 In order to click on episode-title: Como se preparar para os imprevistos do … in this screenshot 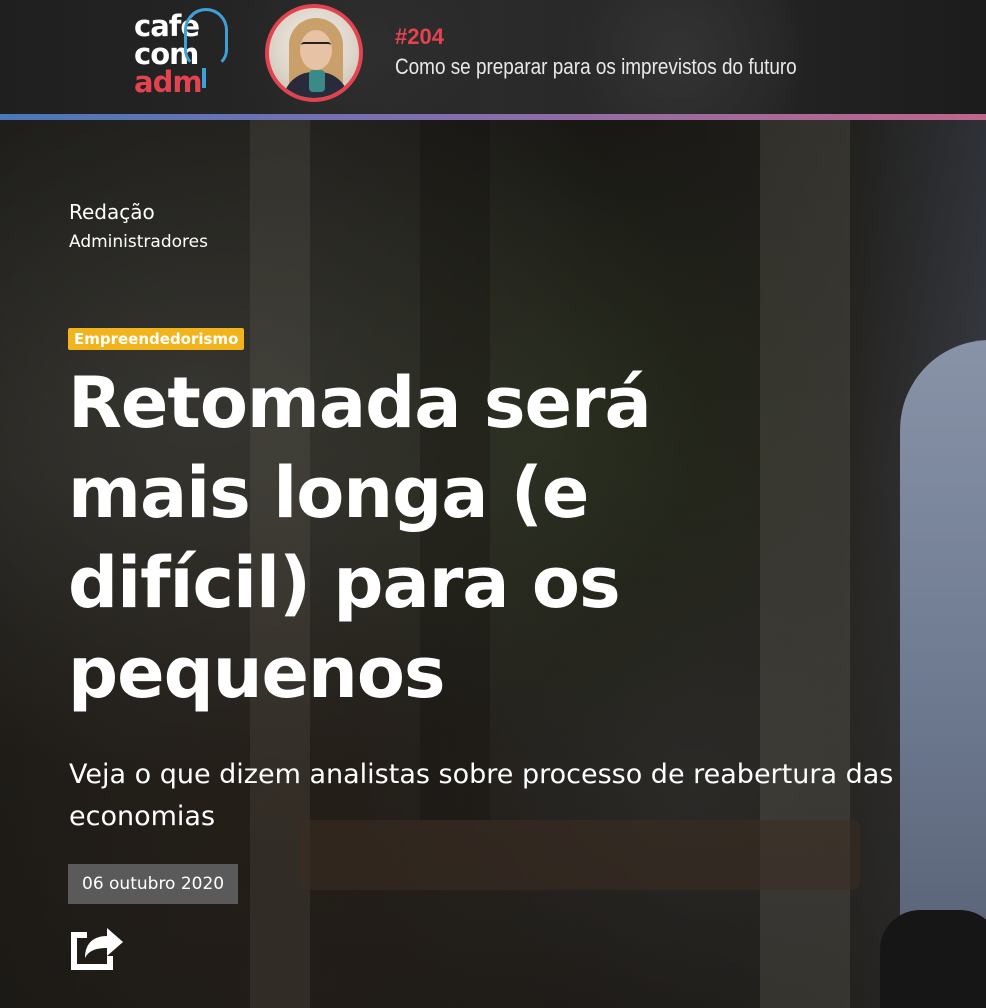, I will do `click(596, 67)`.